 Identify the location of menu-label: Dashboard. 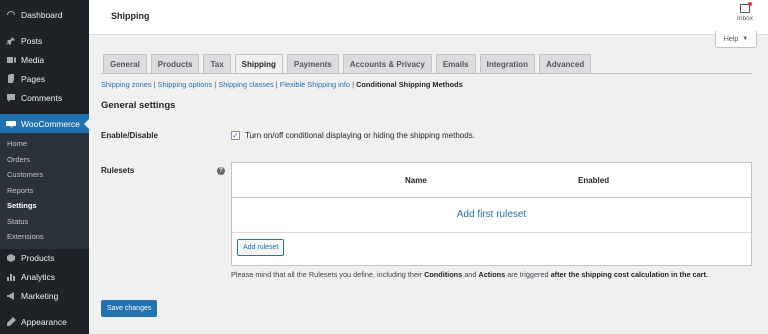
(42, 14).